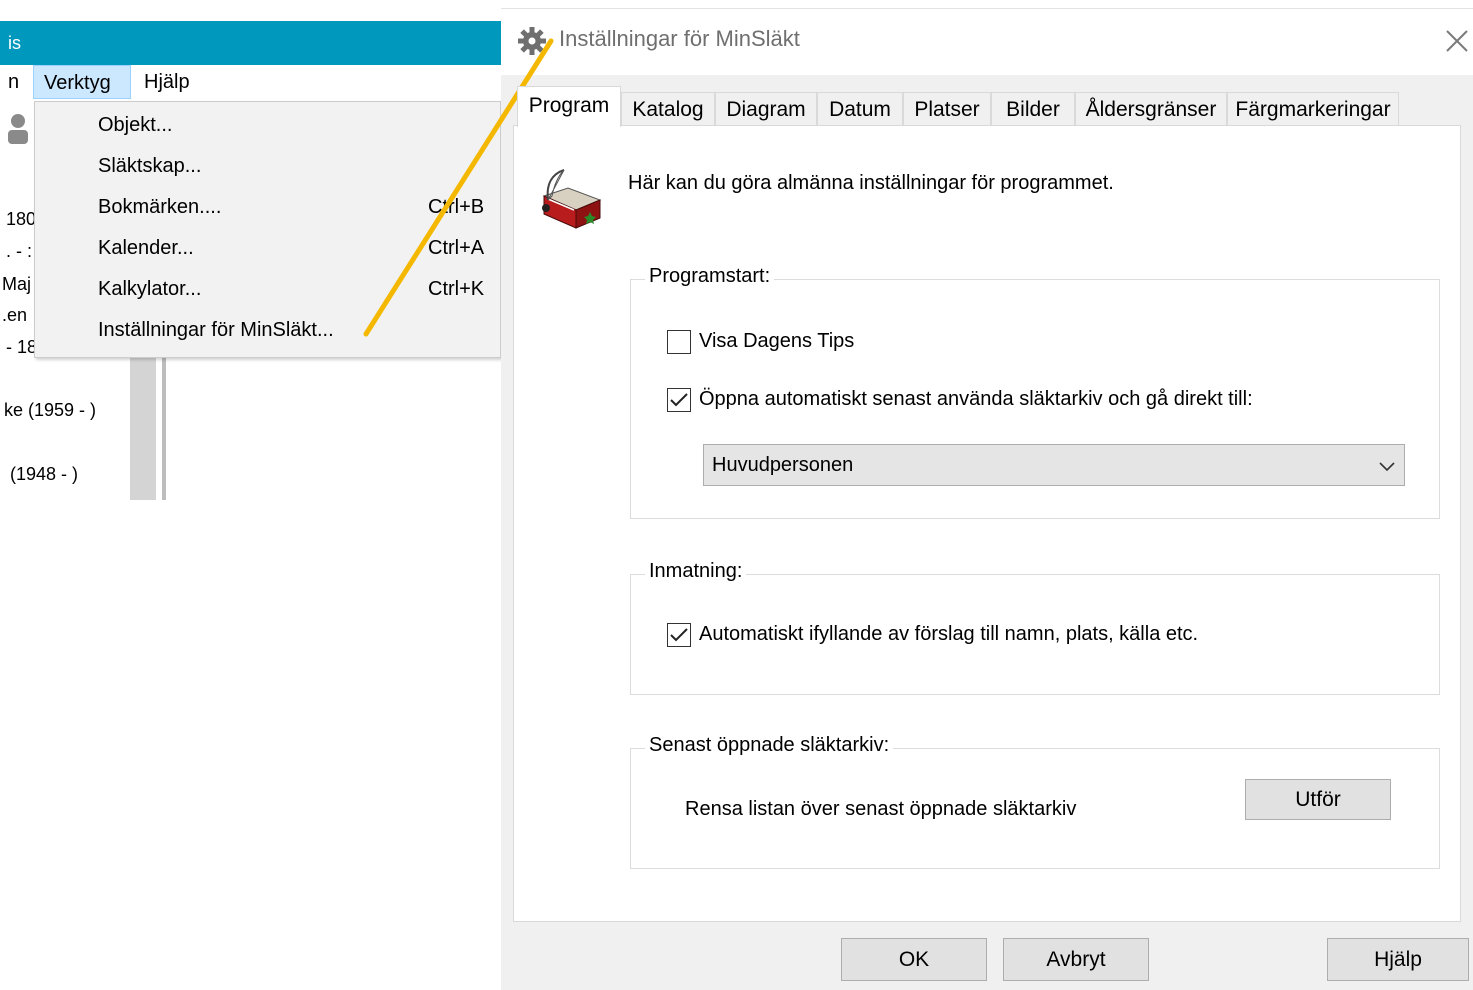  Describe the element at coordinates (50, 410) in the screenshot. I see `bg-text: ke (1959 - )` at that location.